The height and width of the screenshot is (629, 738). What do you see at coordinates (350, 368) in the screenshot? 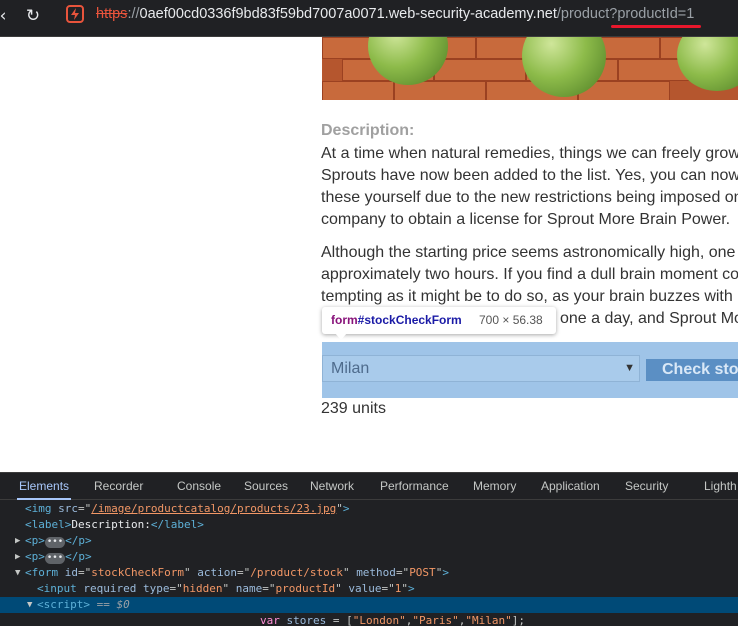
I see `store-select-value: Milan` at bounding box center [350, 368].